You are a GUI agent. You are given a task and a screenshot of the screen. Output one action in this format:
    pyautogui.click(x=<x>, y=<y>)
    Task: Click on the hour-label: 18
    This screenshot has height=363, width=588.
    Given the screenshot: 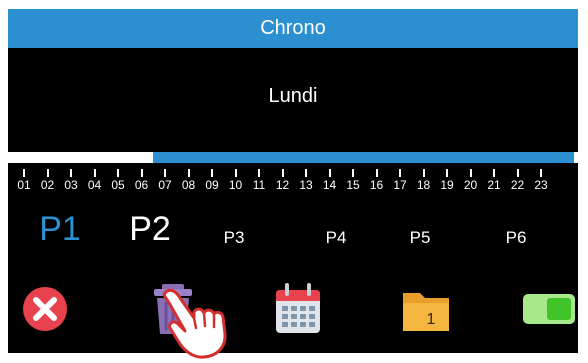 What is the action you would take?
    pyautogui.click(x=423, y=185)
    